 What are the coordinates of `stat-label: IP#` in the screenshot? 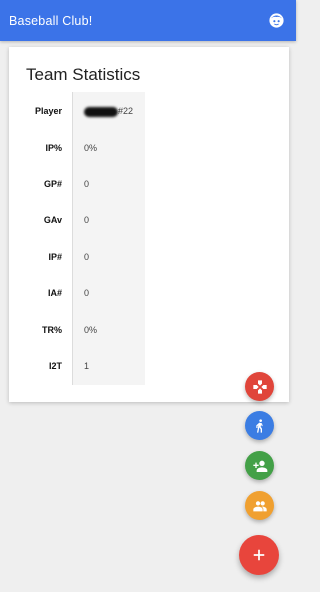 It's located at (55, 257).